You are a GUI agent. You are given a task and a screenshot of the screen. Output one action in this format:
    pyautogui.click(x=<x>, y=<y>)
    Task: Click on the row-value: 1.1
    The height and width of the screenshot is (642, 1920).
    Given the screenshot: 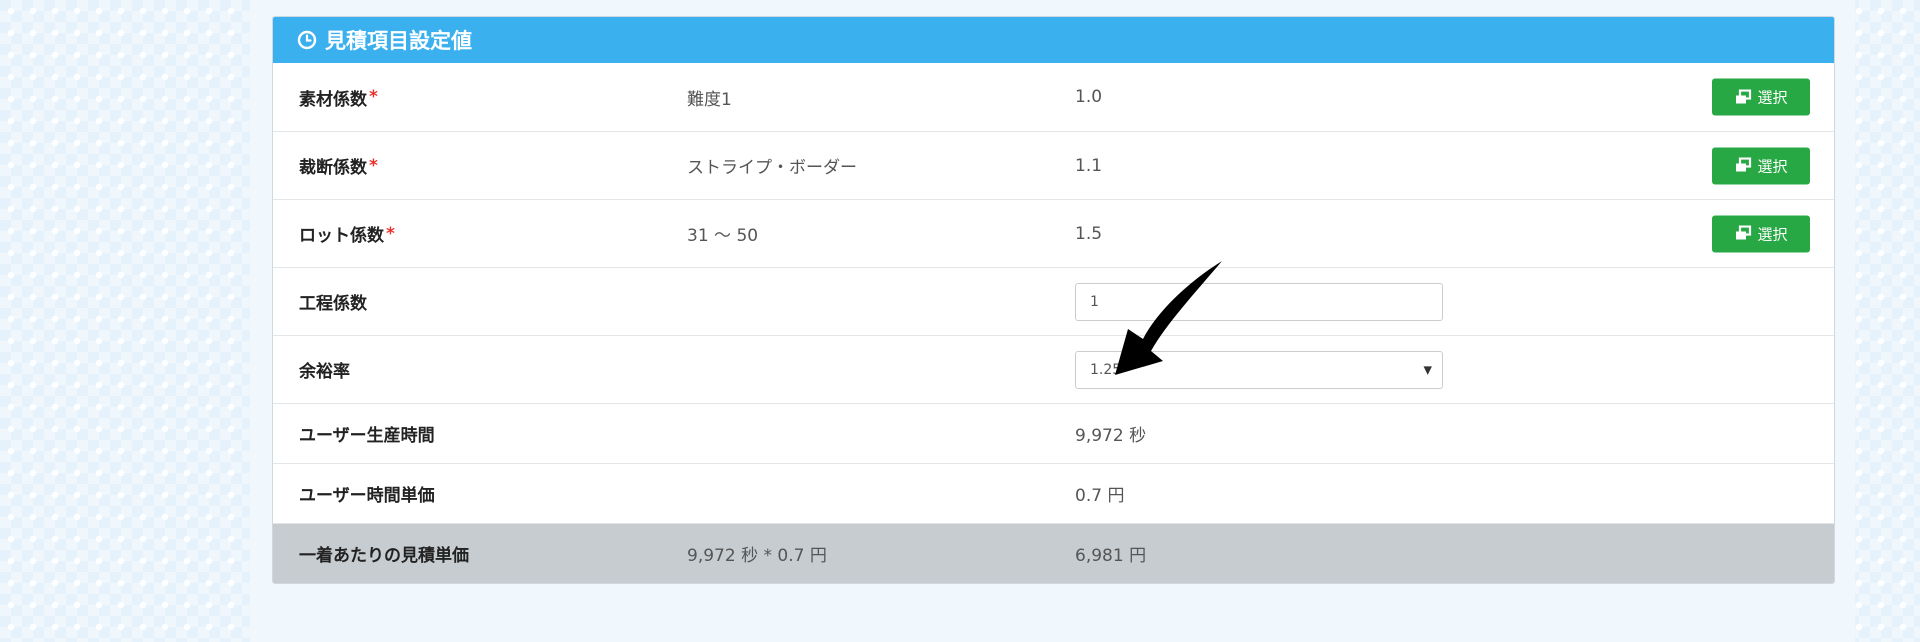 What is the action you would take?
    pyautogui.click(x=1089, y=165)
    